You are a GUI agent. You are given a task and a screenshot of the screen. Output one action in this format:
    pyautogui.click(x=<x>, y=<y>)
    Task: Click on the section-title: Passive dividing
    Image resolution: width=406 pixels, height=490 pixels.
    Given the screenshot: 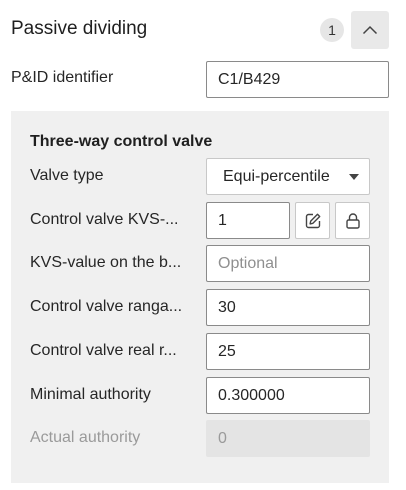 What is the action you would take?
    pyautogui.click(x=79, y=28)
    